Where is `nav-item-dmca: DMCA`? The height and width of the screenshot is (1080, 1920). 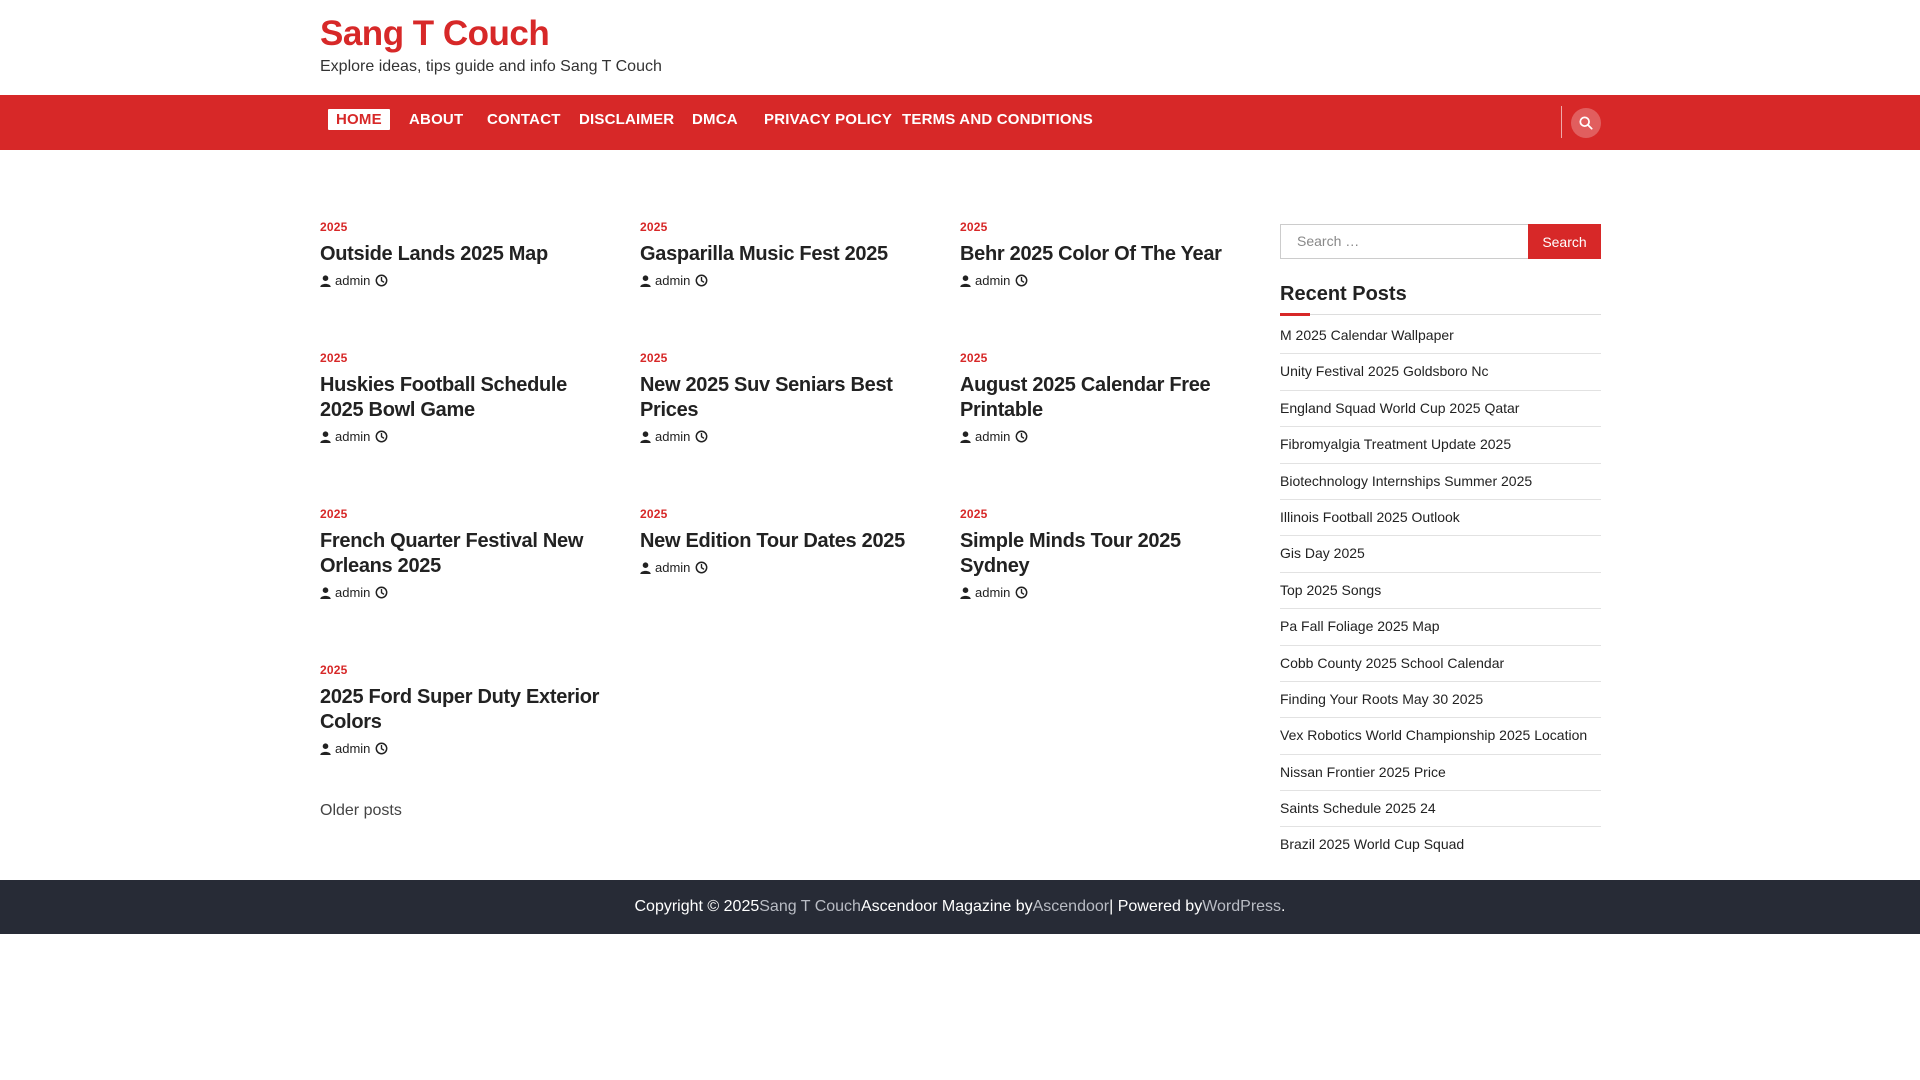
nav-item-dmca: DMCA is located at coordinates (715, 119).